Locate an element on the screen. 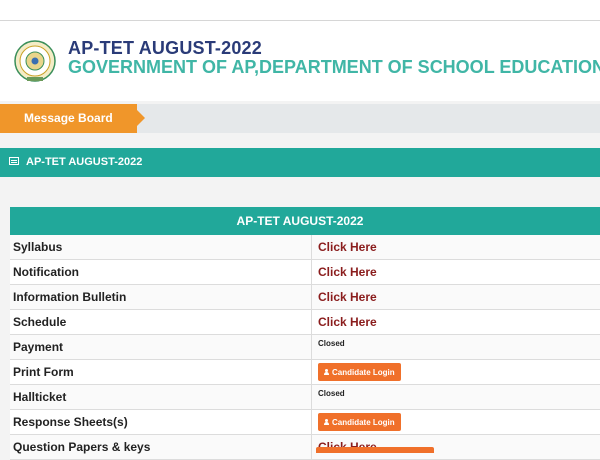  table-row: Syllabus Click Here is located at coordinates (305, 247).